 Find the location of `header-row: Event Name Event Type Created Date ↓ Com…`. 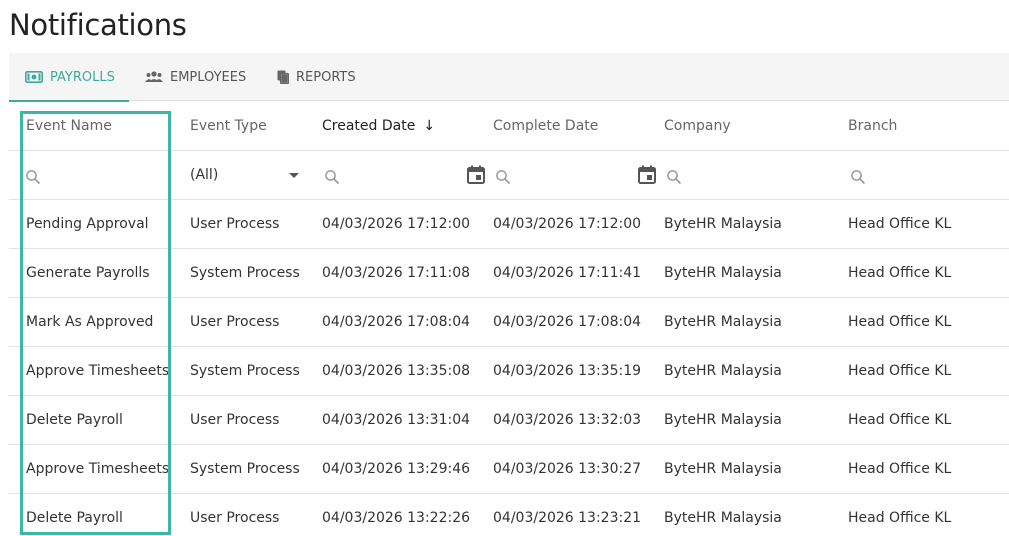

header-row: Event Name Event Type Created Date ↓ Com… is located at coordinates (509, 126).